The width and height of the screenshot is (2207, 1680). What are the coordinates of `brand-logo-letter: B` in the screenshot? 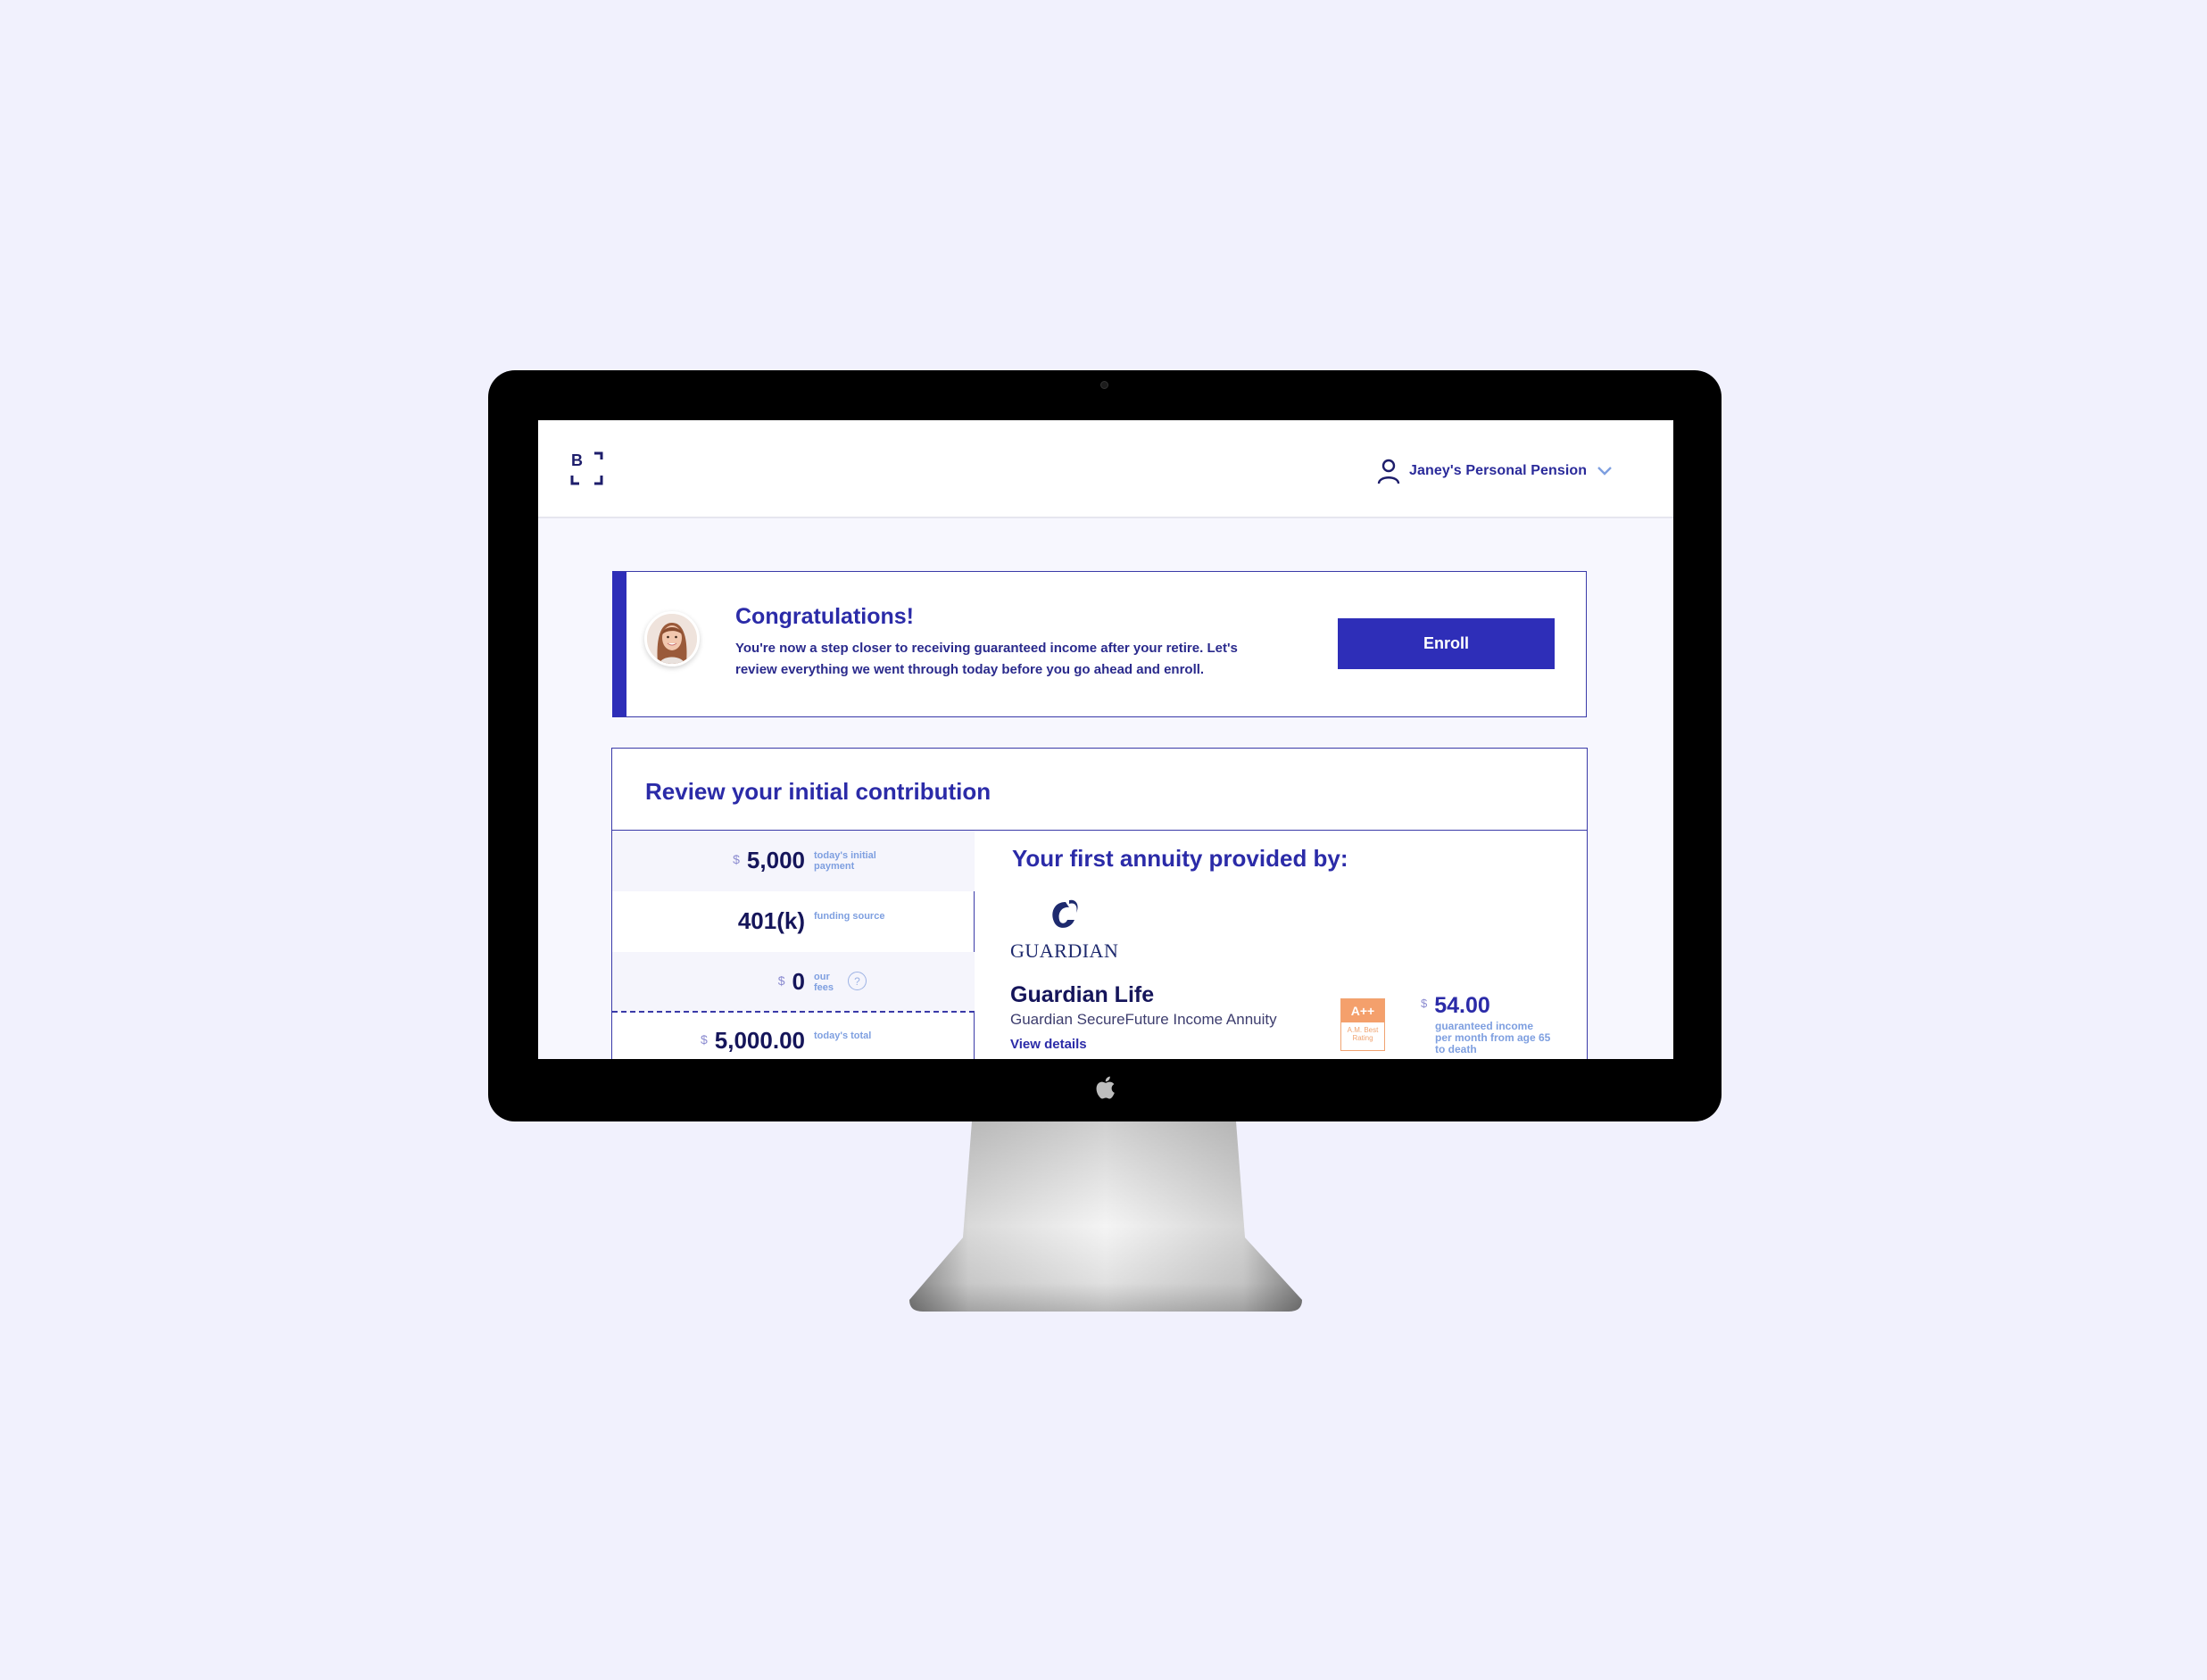 It's located at (577, 460).